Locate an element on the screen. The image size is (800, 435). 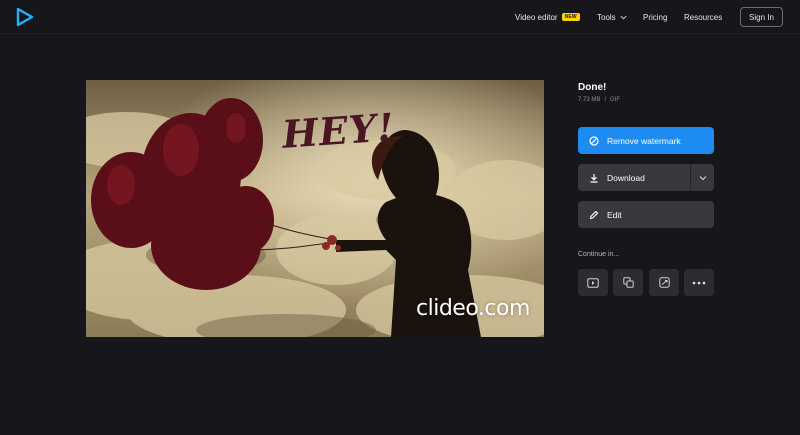
watermark-text: clideo.com is located at coordinates (473, 308).